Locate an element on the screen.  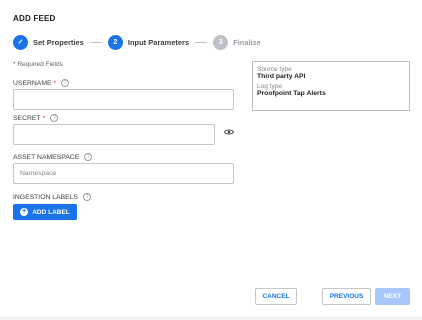
secret-label: SECRET * ? is located at coordinates (36, 118).